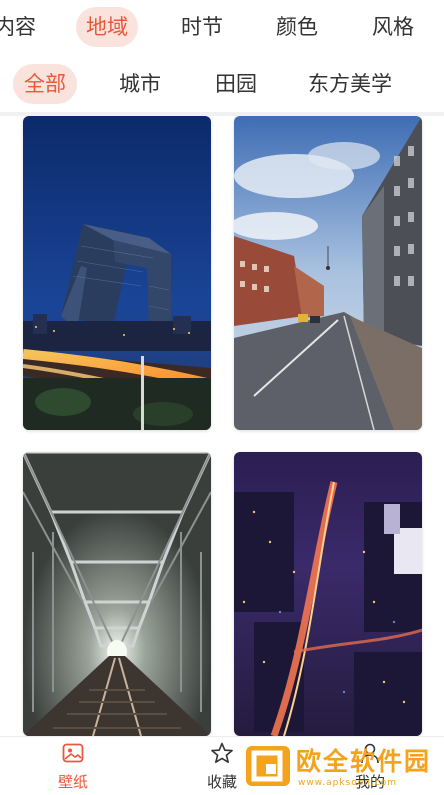  I want to click on watermark: 欧全软件园 www.apksoon.com, so click(343, 766).